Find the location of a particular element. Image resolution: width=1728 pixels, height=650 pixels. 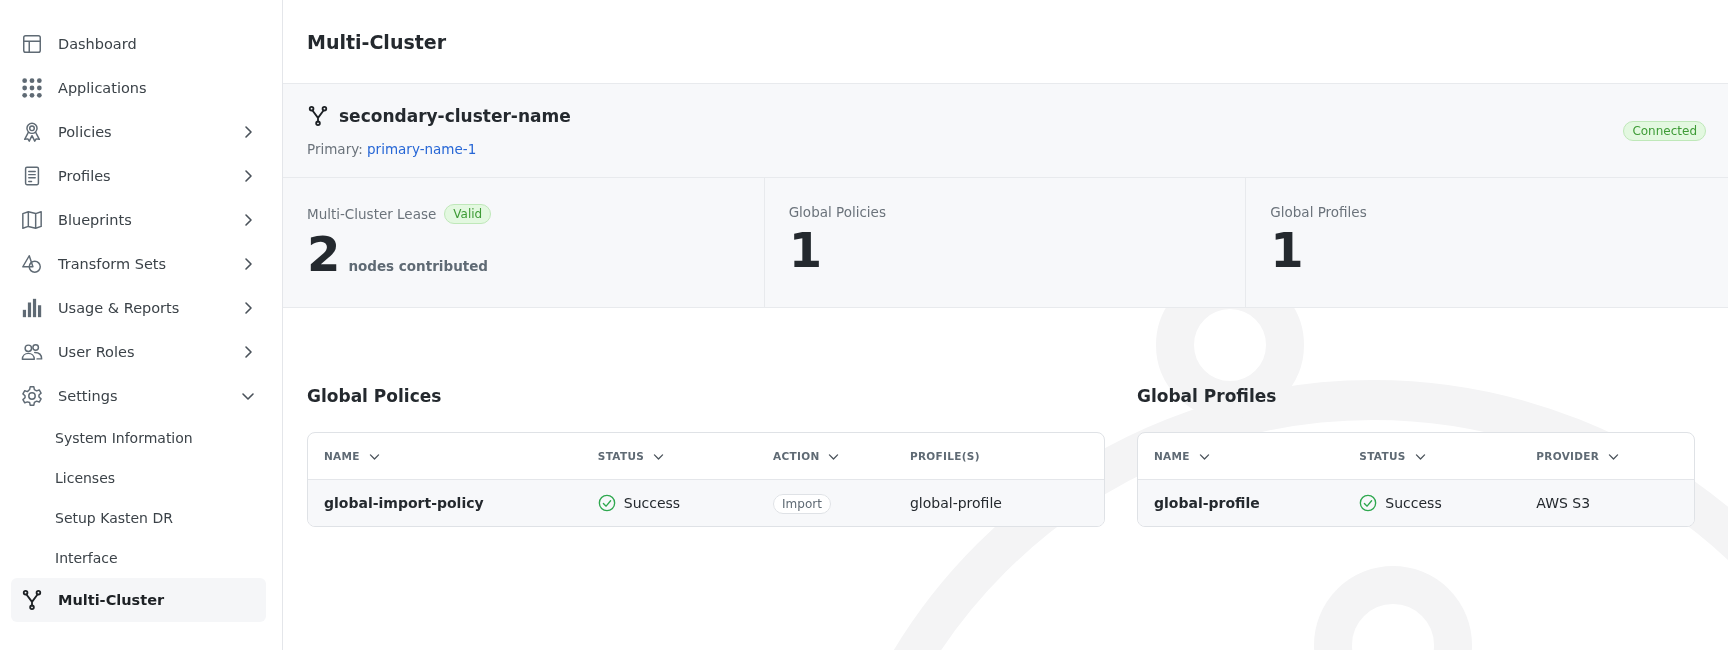

primary-label: Primary: is located at coordinates (335, 148).